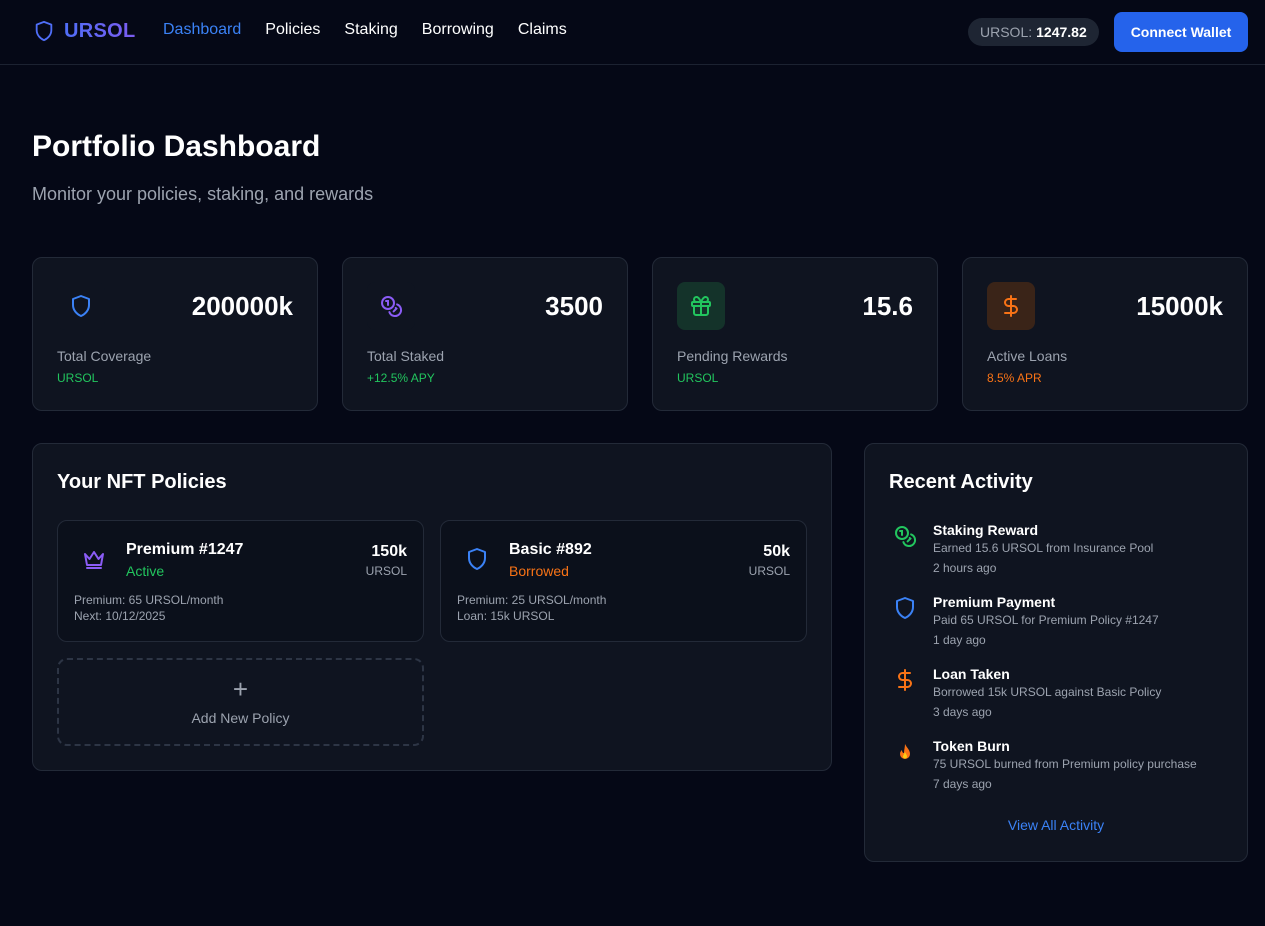 Image resolution: width=1265 pixels, height=926 pixels. I want to click on brand-name: URSOL, so click(100, 30).